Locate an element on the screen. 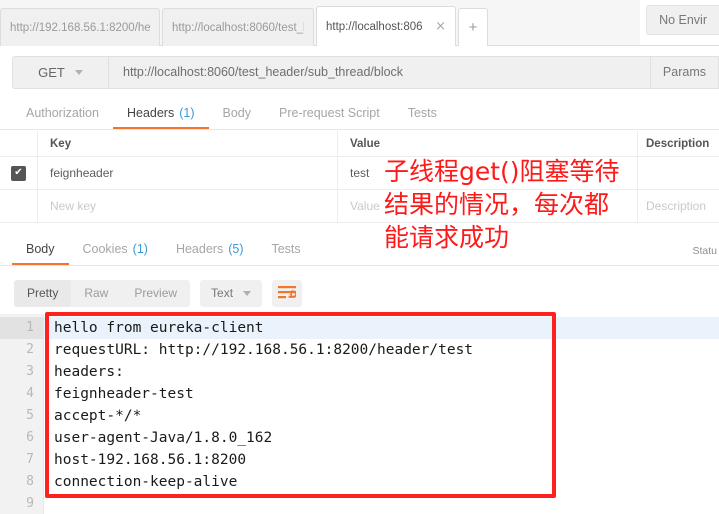  table-row: ✔ feignheader test is located at coordinates (359, 173).